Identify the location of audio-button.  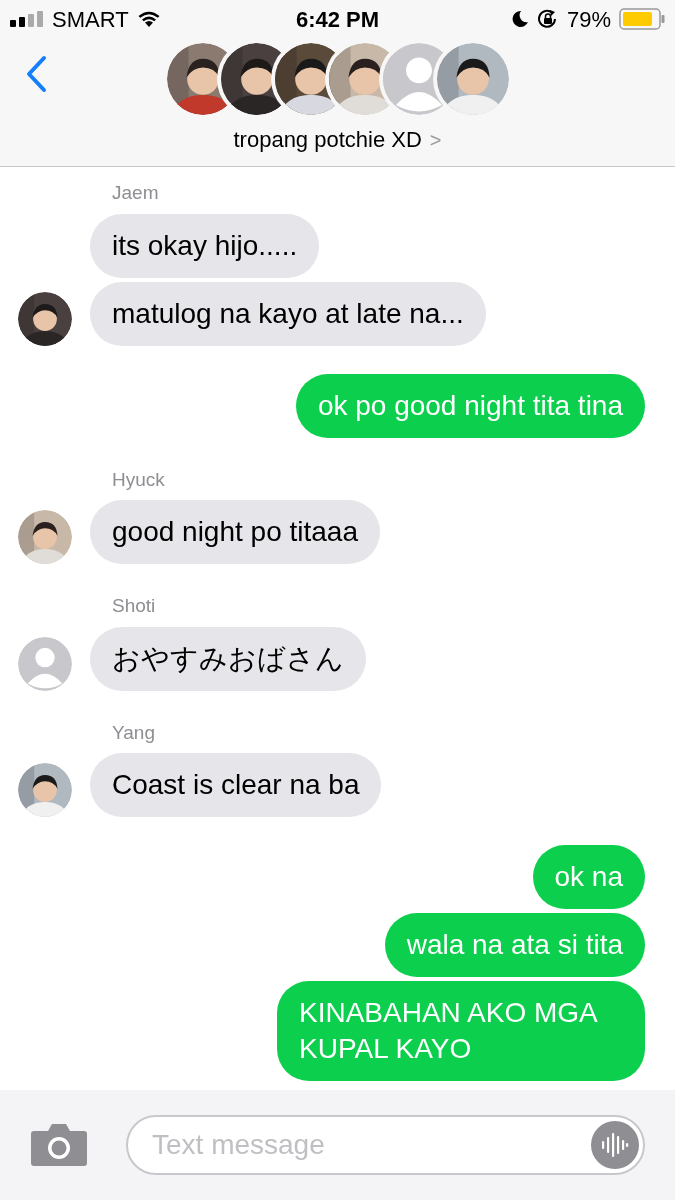
(615, 1145).